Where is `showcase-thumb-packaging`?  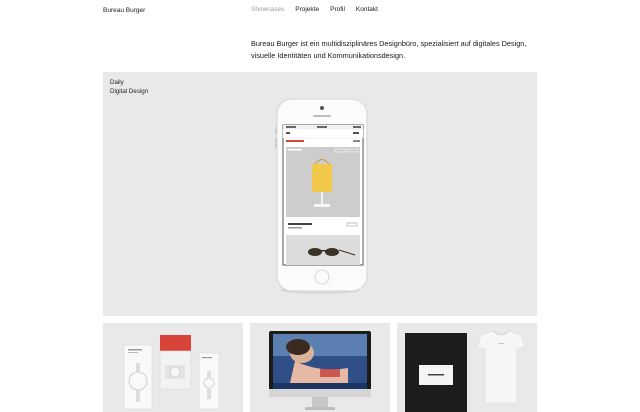 showcase-thumb-packaging is located at coordinates (173, 367).